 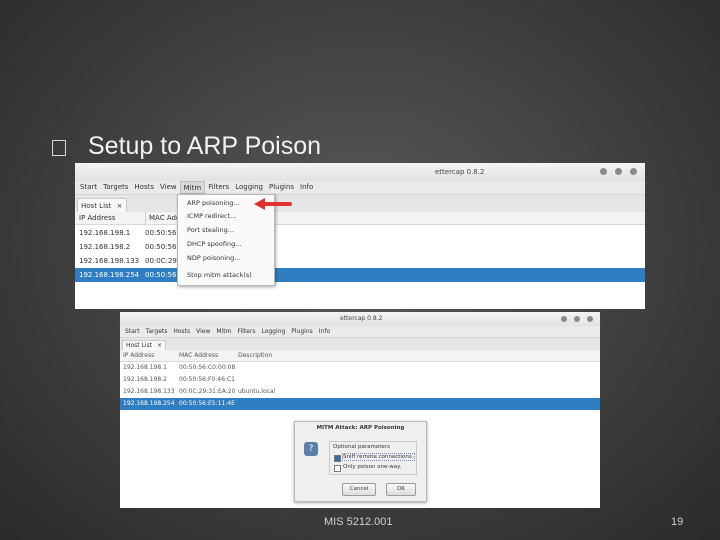 I want to click on square-bullet-icon, so click(x=59, y=148).